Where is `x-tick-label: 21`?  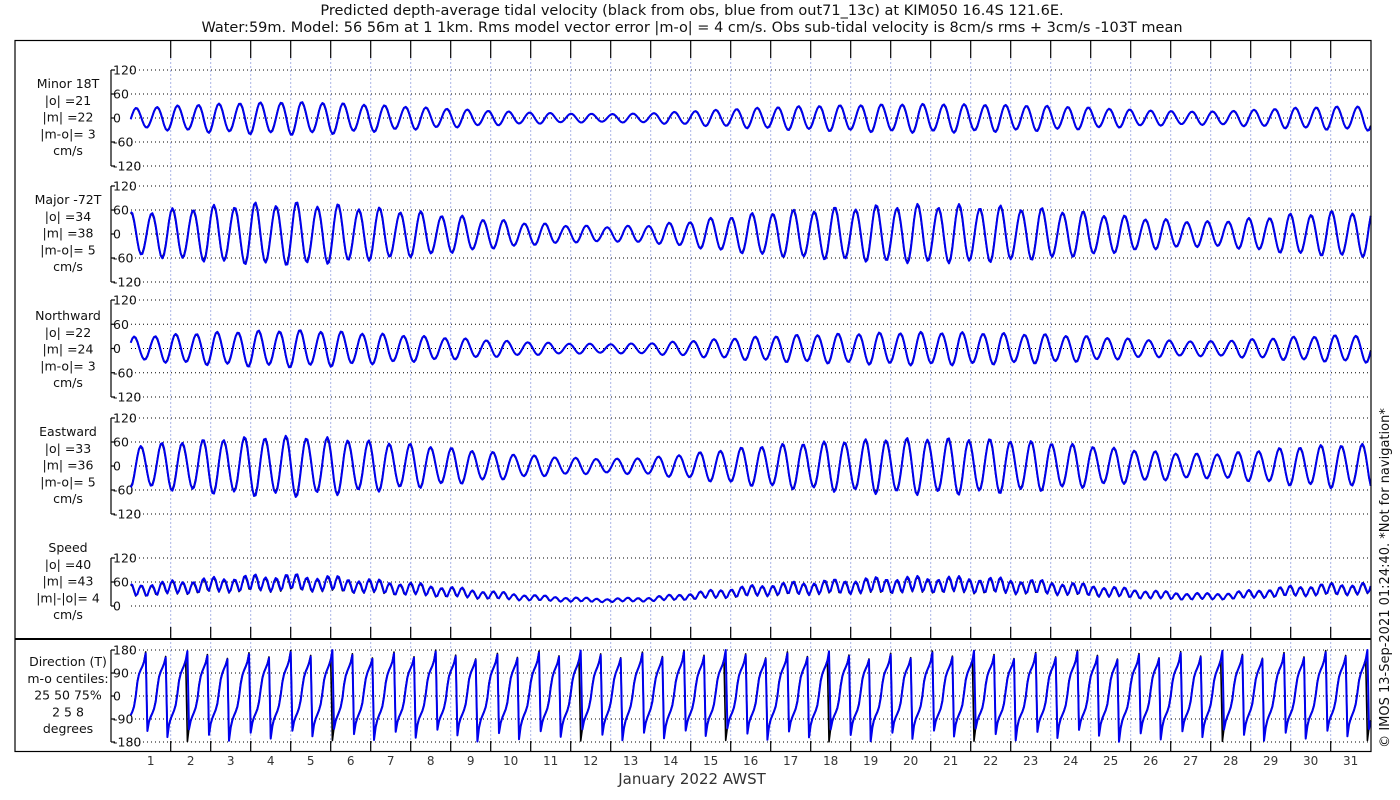 x-tick-label: 21 is located at coordinates (950, 761).